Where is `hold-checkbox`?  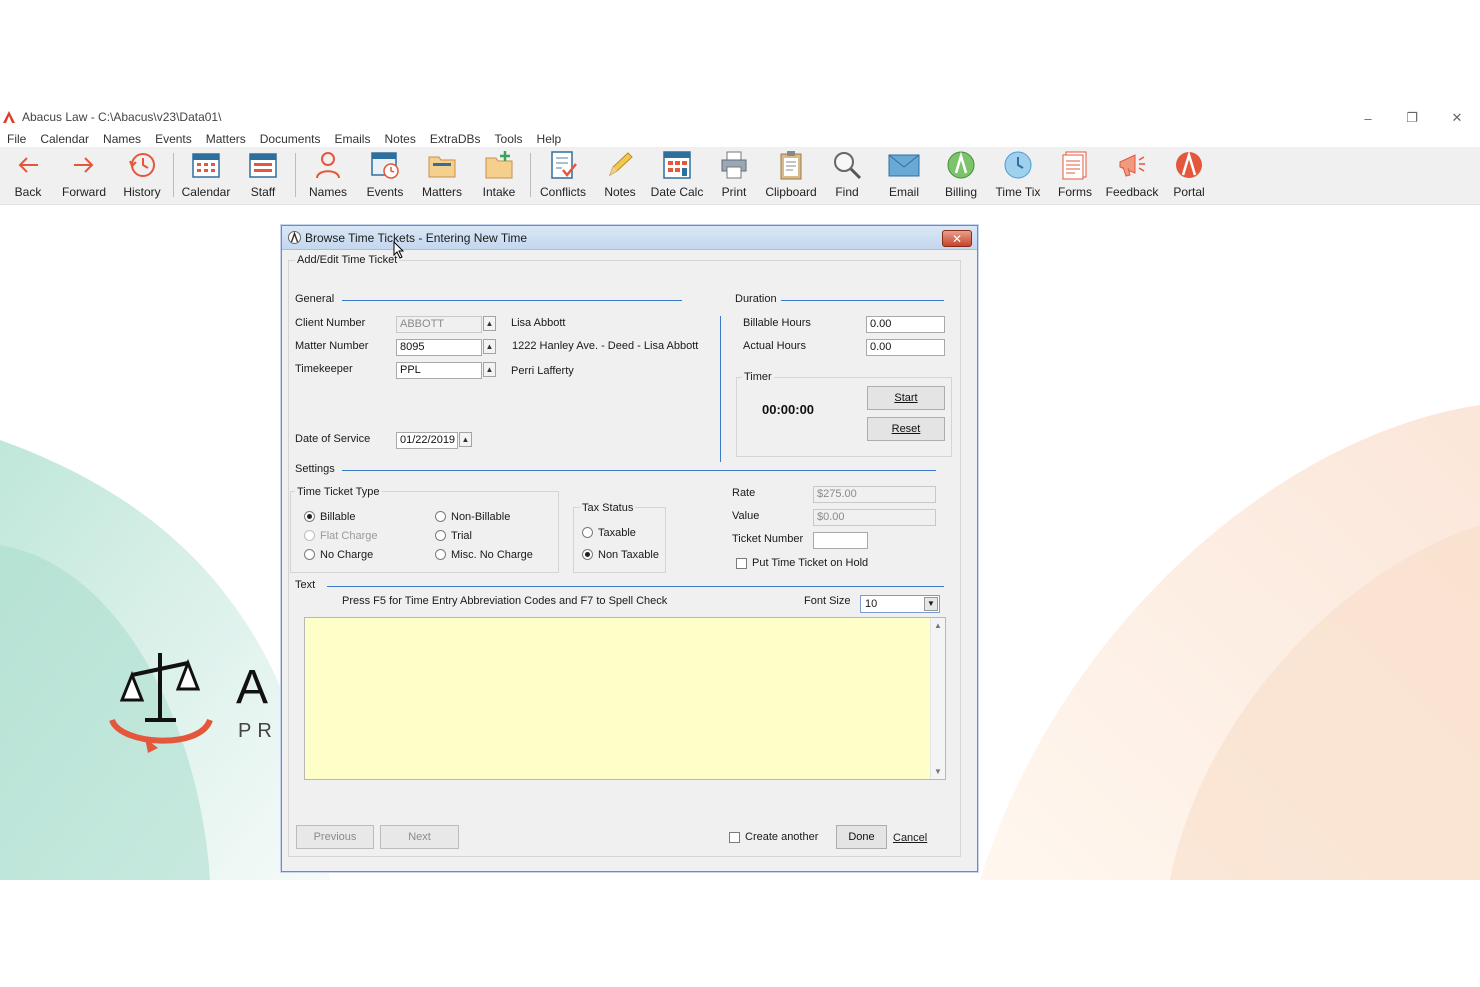
hold-checkbox is located at coordinates (741, 563).